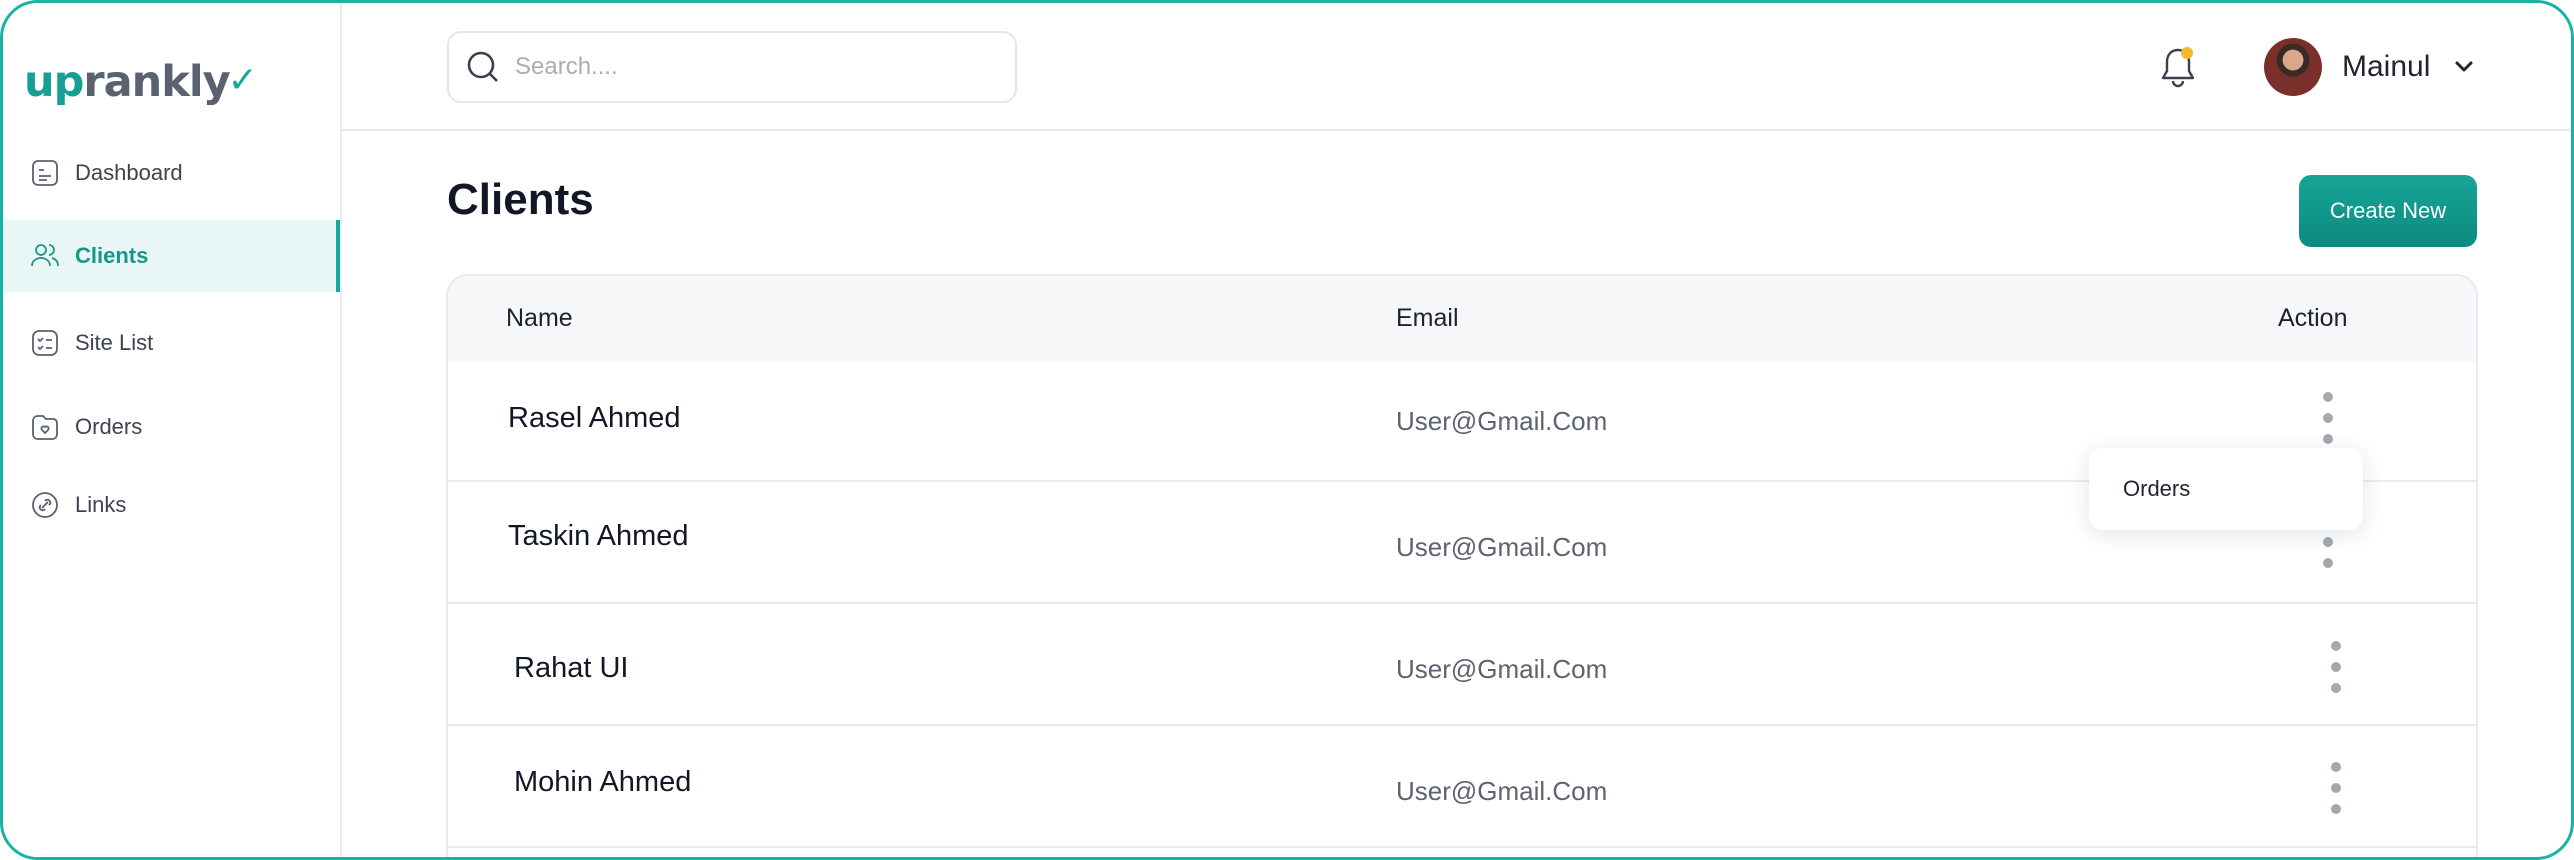 Image resolution: width=2574 pixels, height=860 pixels. Describe the element at coordinates (101, 504) in the screenshot. I see `sidebar-item-label: Links` at that location.